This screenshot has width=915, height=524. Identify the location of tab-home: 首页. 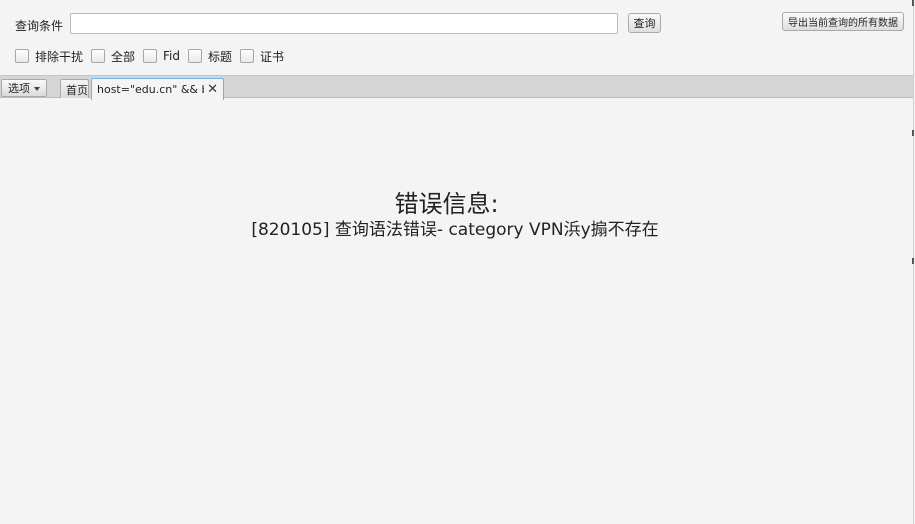
(74, 89).